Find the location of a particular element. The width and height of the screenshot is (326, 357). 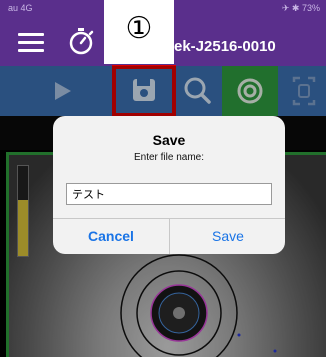

page-title: ek-J2516-0010 is located at coordinates (225, 46).